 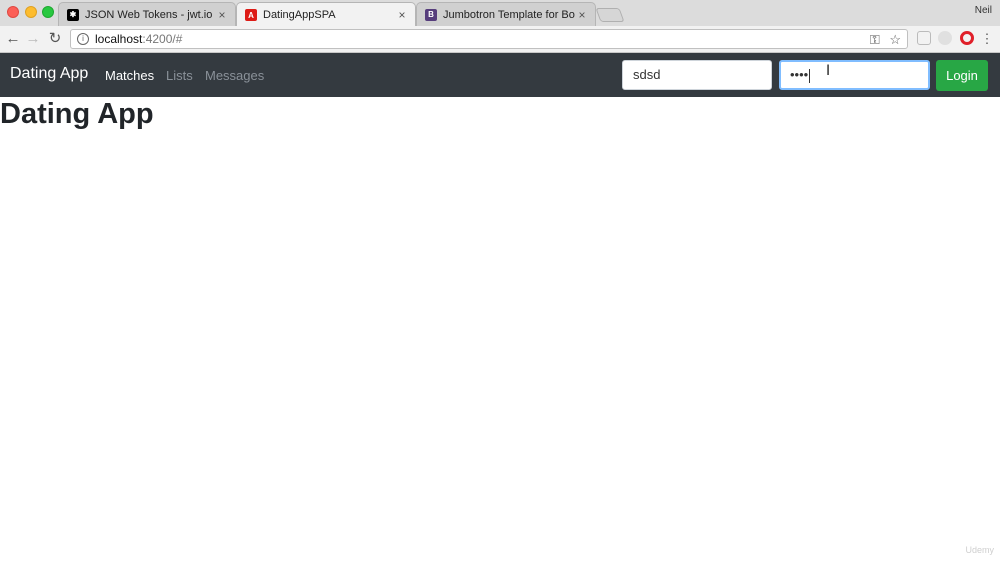 What do you see at coordinates (299, 15) in the screenshot?
I see `tab-title: DatingAppSPA` at bounding box center [299, 15].